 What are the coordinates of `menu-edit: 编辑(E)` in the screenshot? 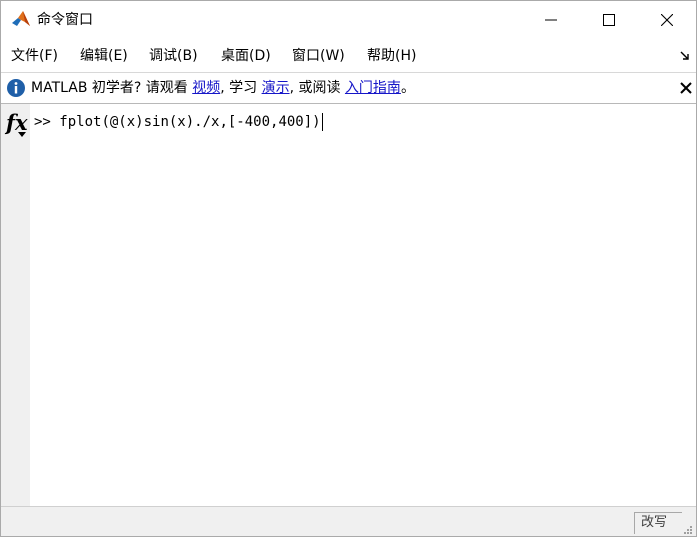 It's located at (104, 56).